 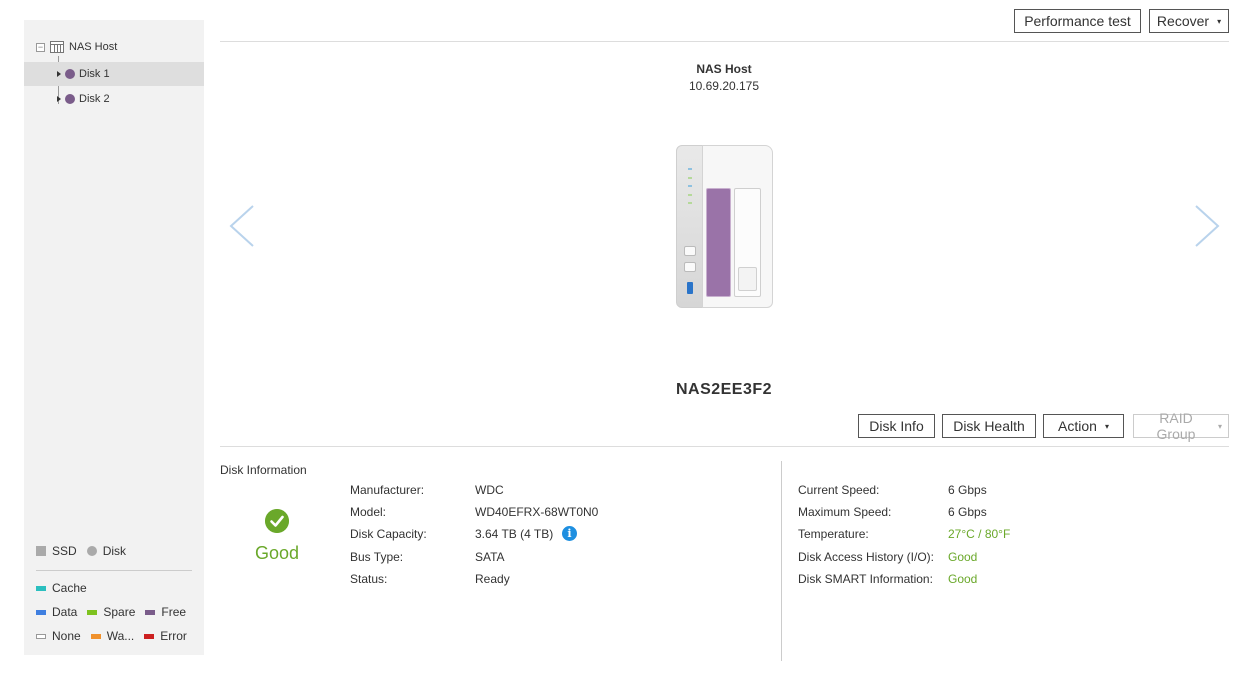 I want to click on action-dropdown-button: Action ▾, so click(x=1083, y=426).